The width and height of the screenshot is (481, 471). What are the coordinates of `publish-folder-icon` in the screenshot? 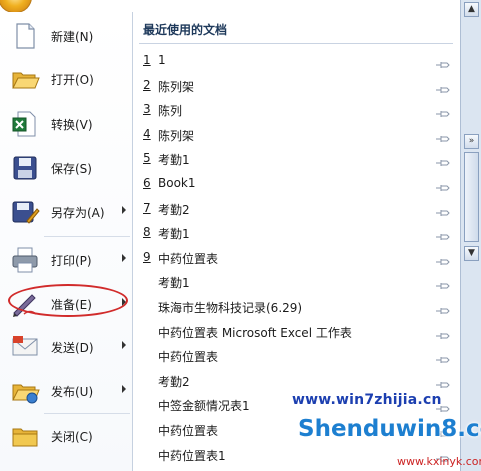 It's located at (25, 391).